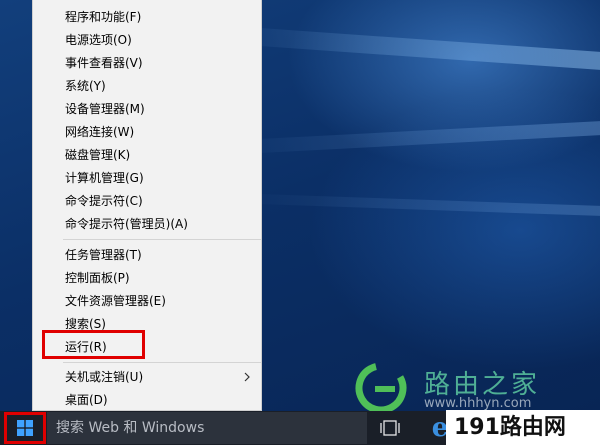 The image size is (600, 445). What do you see at coordinates (147, 278) in the screenshot?
I see `menu-item-control-panel: 控制面板(P)` at bounding box center [147, 278].